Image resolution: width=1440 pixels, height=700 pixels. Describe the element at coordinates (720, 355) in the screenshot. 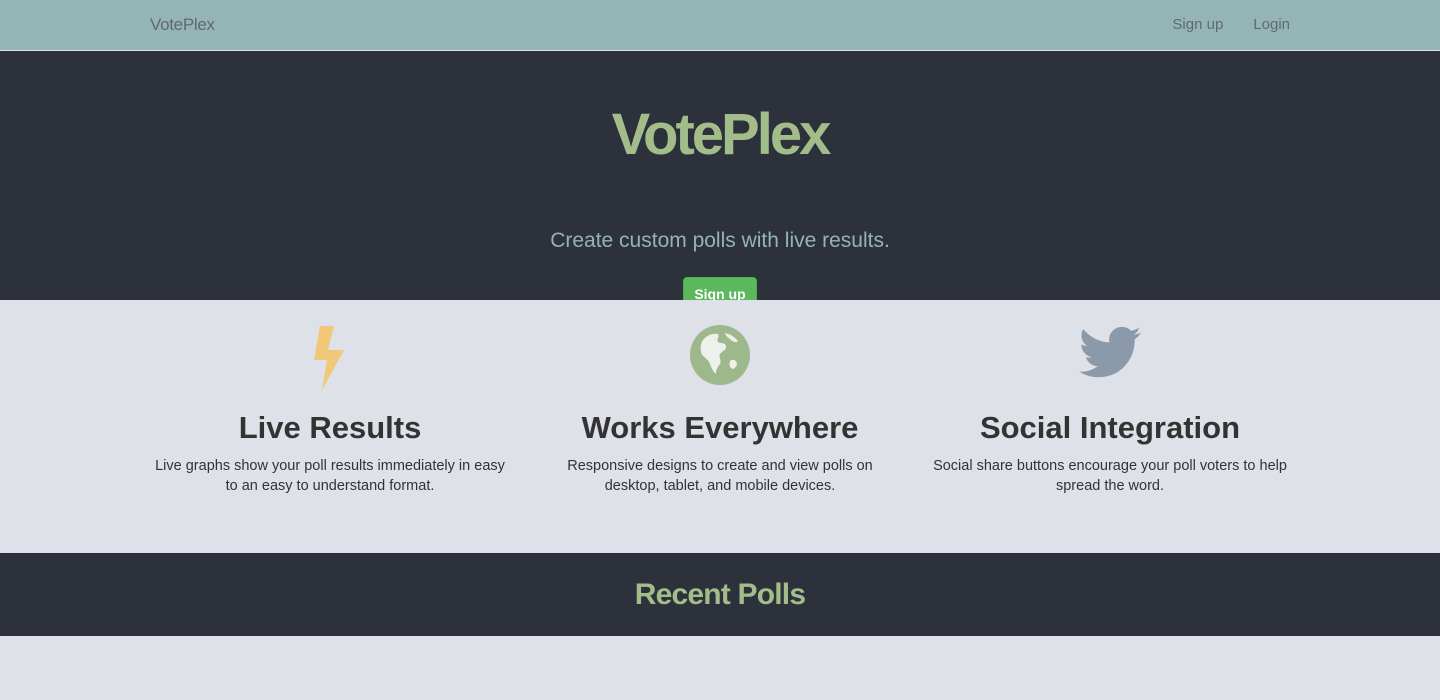

I see `globe-icon` at that location.